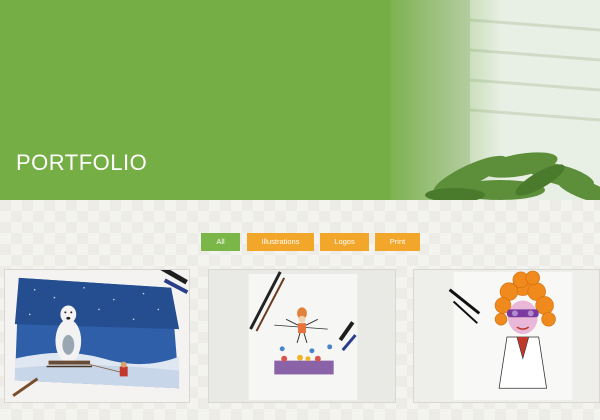 The height and width of the screenshot is (420, 600). Describe the element at coordinates (397, 242) in the screenshot. I see `filter-print-button: Print` at that location.